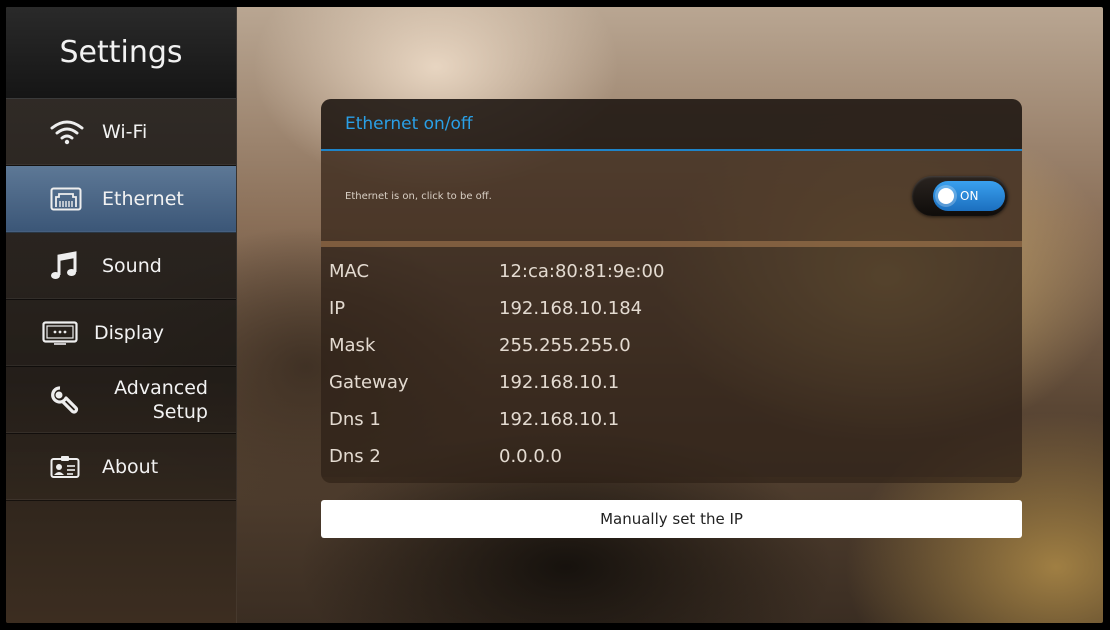 This screenshot has width=1110, height=630. I want to click on sidebar-item-label: Wi-Fi, so click(125, 132).